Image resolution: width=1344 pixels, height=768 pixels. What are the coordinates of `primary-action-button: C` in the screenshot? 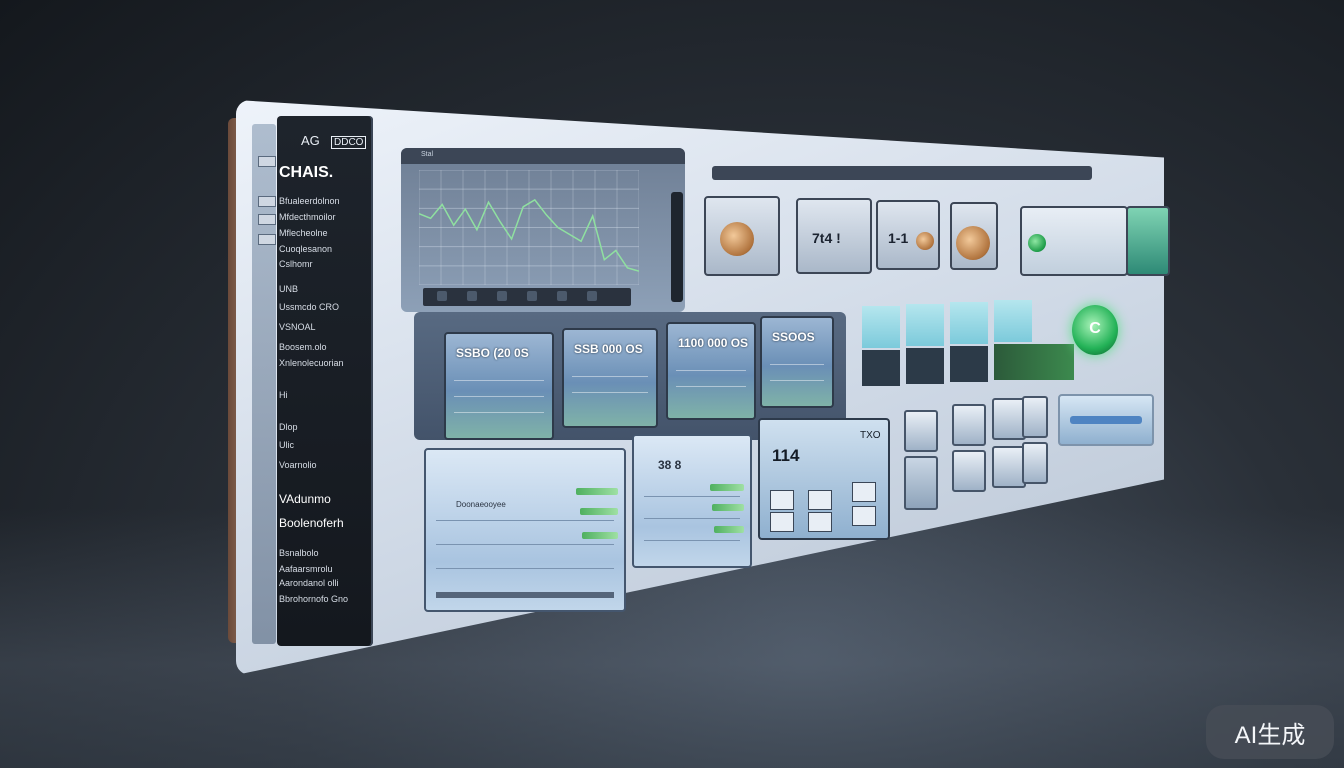 It's located at (1095, 330).